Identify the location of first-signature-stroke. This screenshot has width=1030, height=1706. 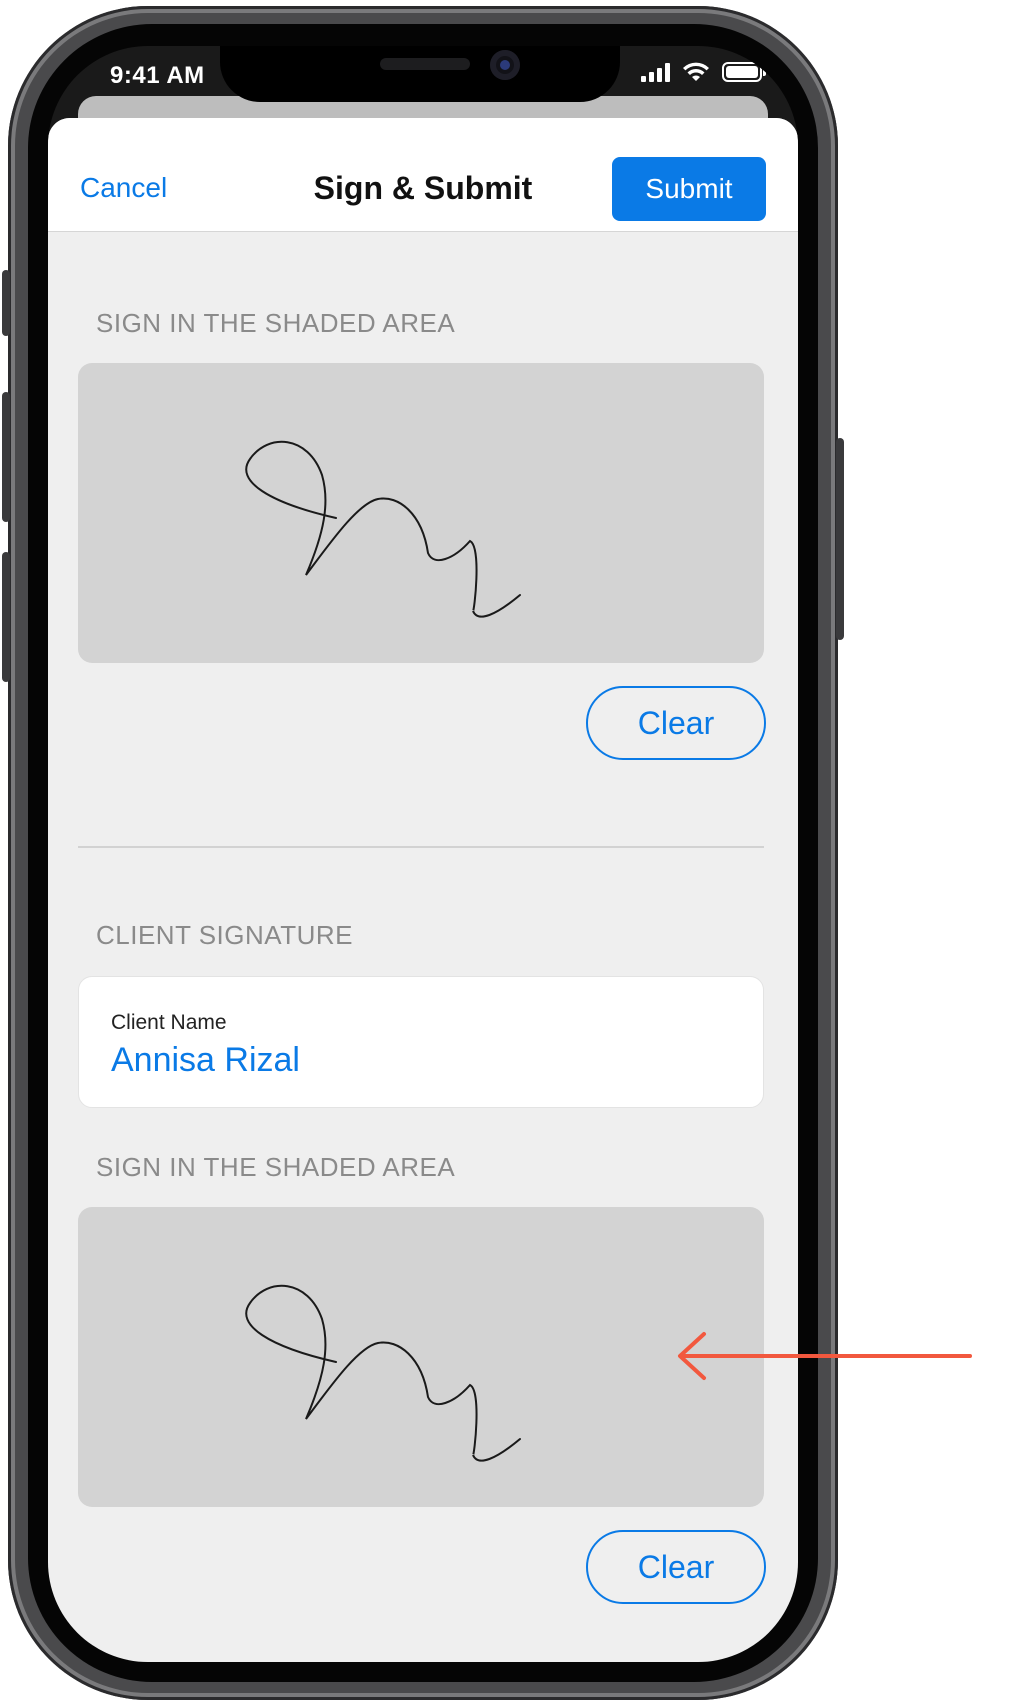
(383, 529).